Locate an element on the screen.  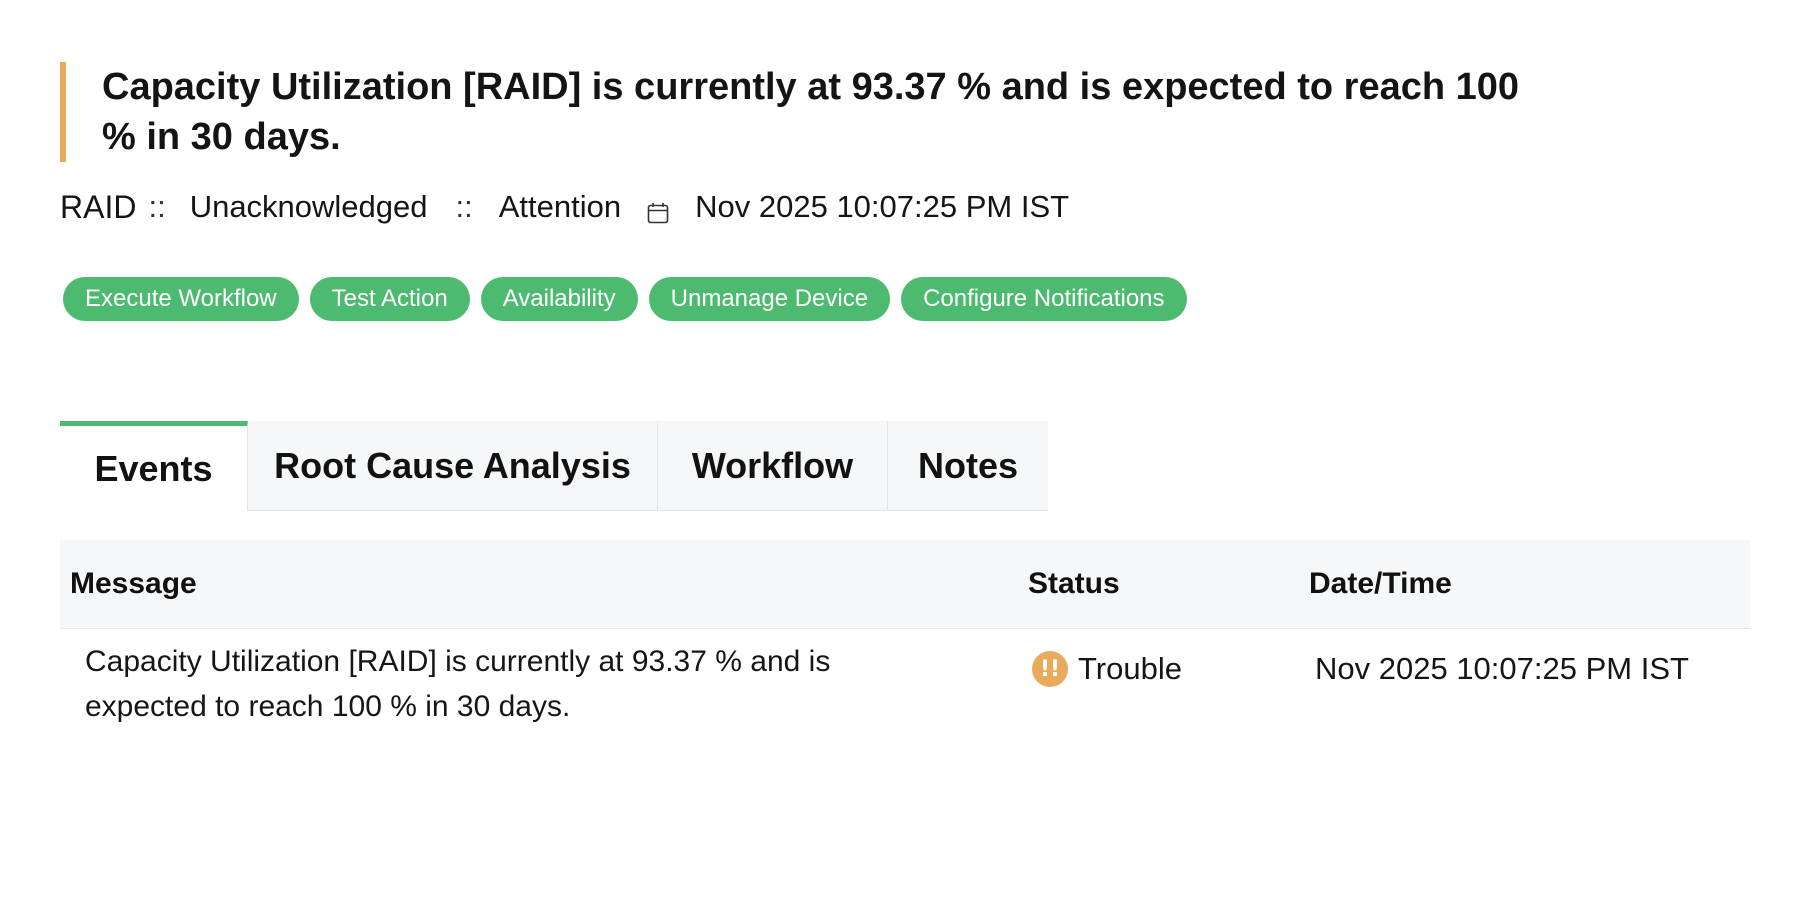
tab-events: Events is located at coordinates (154, 466).